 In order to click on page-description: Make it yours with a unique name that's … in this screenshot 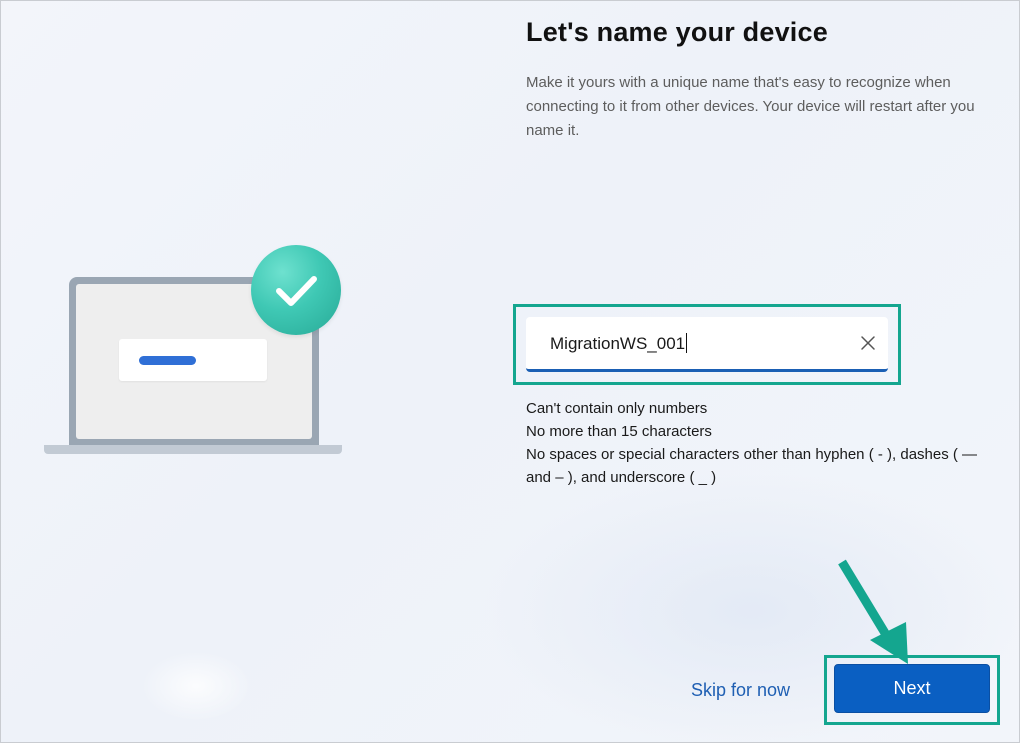, I will do `click(750, 106)`.